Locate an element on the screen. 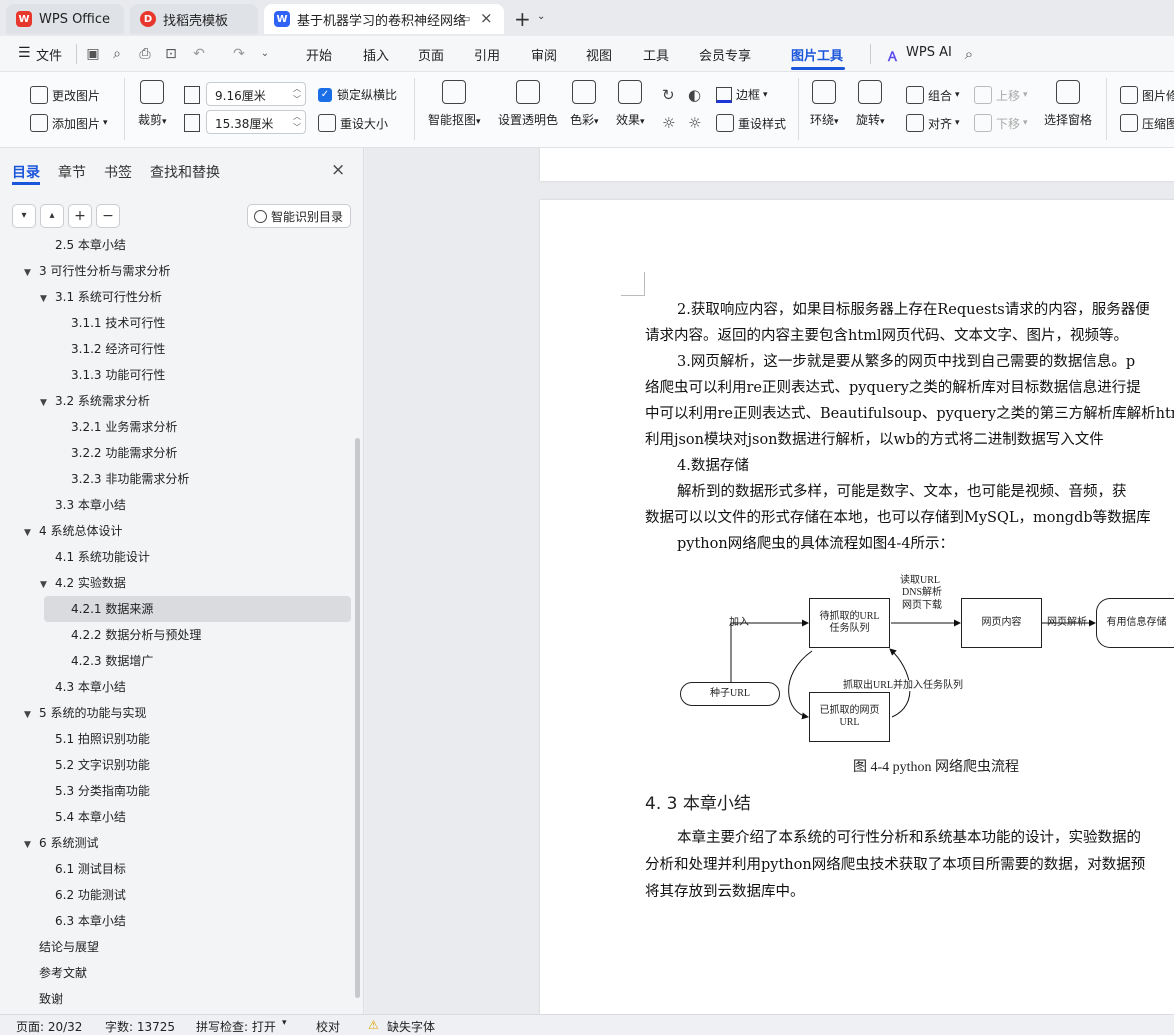 This screenshot has height=1035, width=1174. align-button: 对齐 ▾ is located at coordinates (933, 123).